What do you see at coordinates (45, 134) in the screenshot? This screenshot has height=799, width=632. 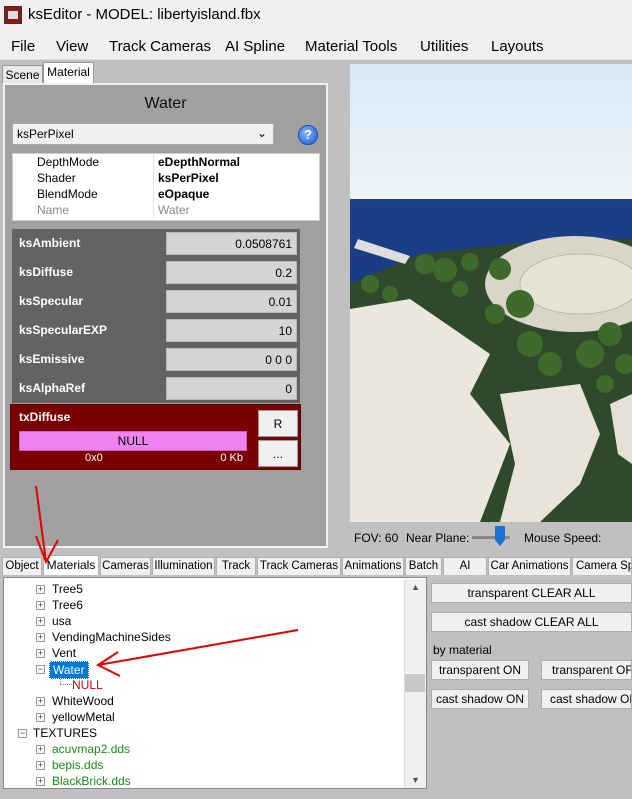 I see `shader-select-value: ksPerPixel` at bounding box center [45, 134].